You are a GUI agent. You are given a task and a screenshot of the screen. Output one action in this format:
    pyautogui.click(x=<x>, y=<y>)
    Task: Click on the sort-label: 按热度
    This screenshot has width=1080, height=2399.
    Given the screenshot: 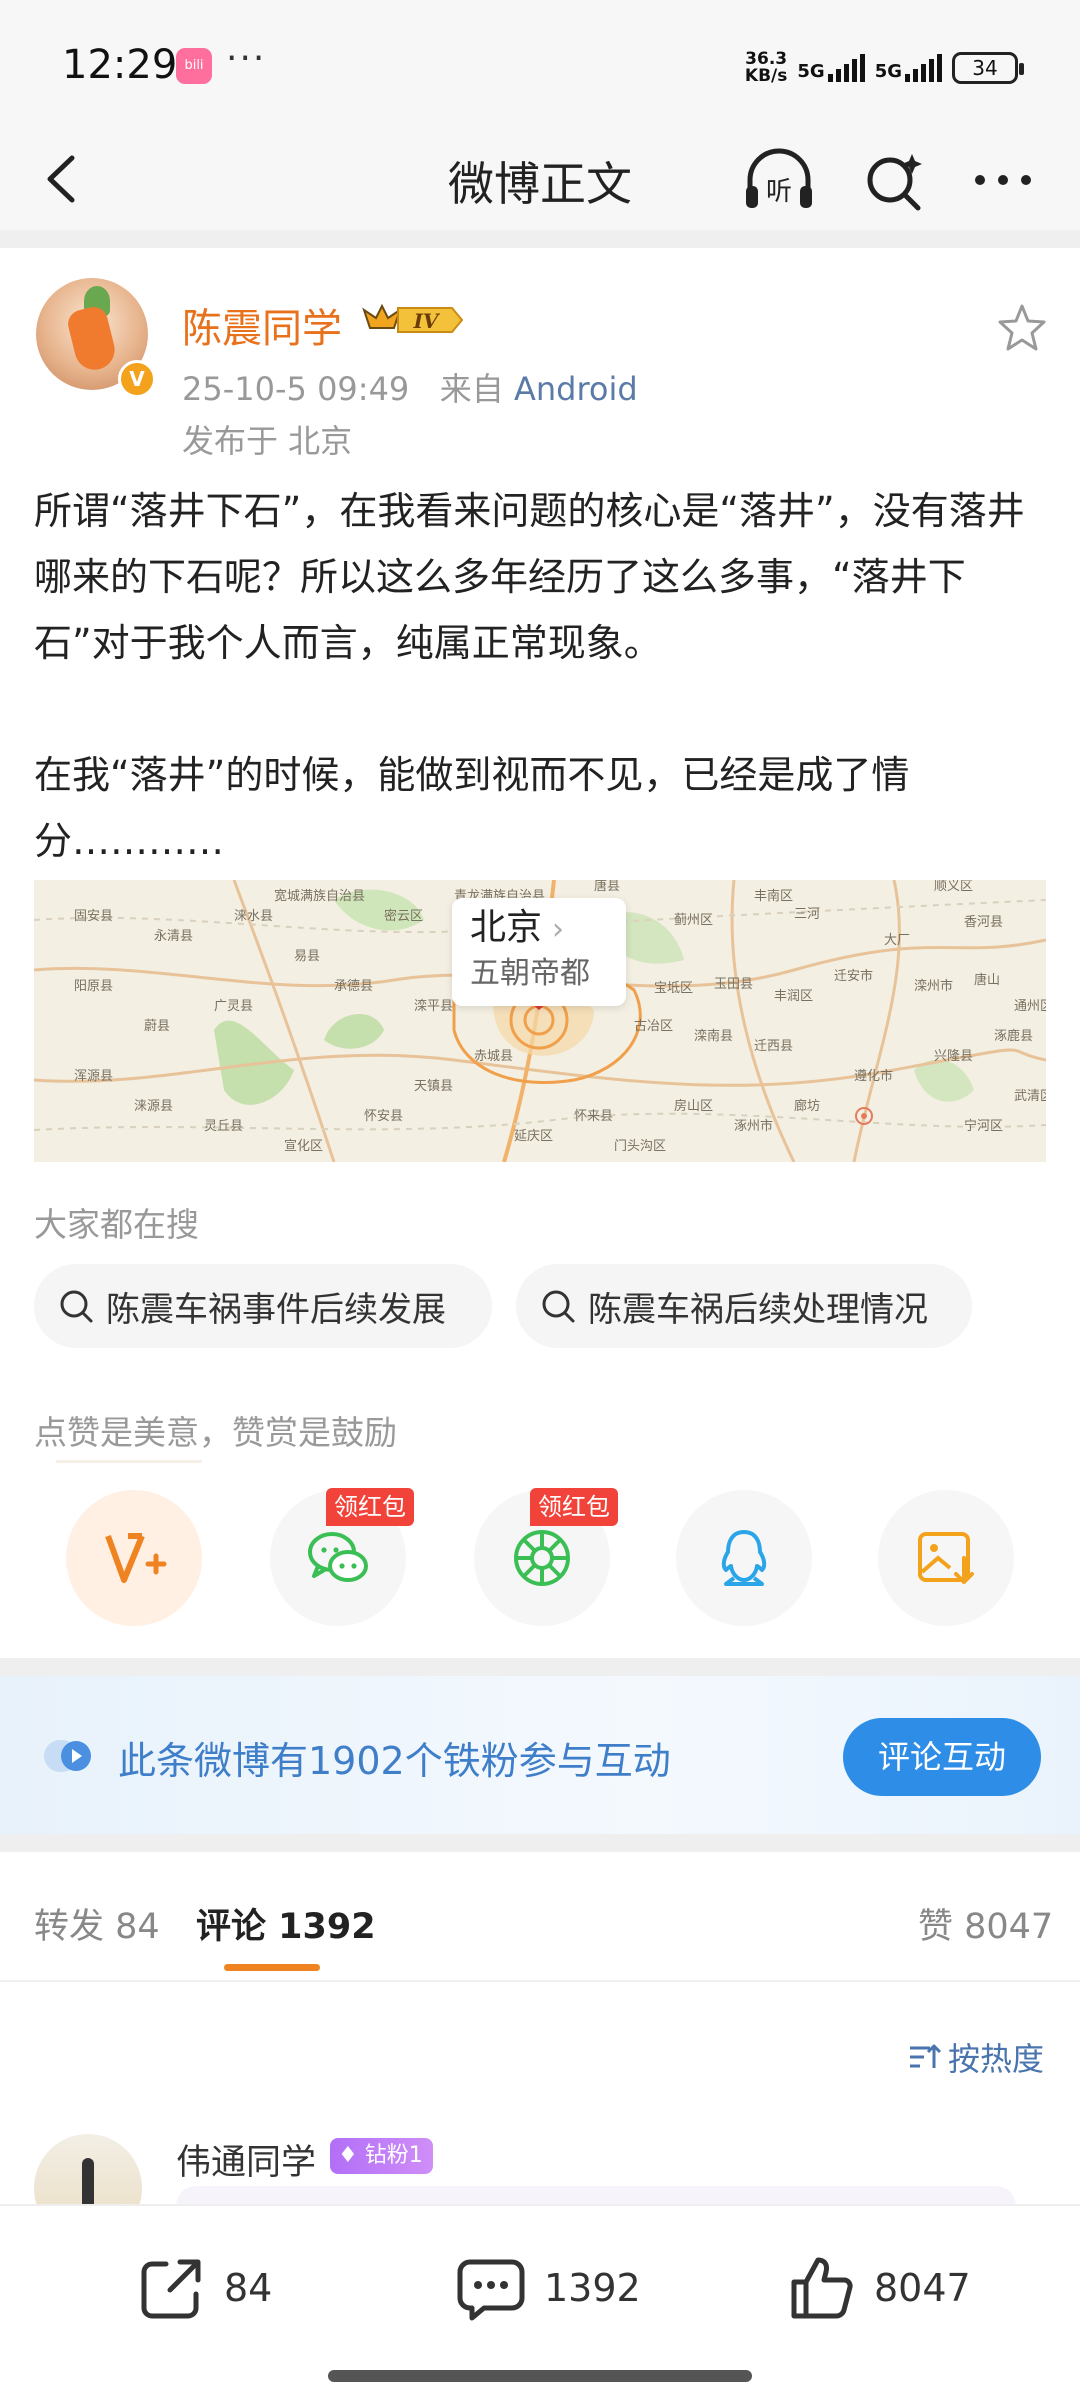 What is the action you would take?
    pyautogui.click(x=995, y=2059)
    